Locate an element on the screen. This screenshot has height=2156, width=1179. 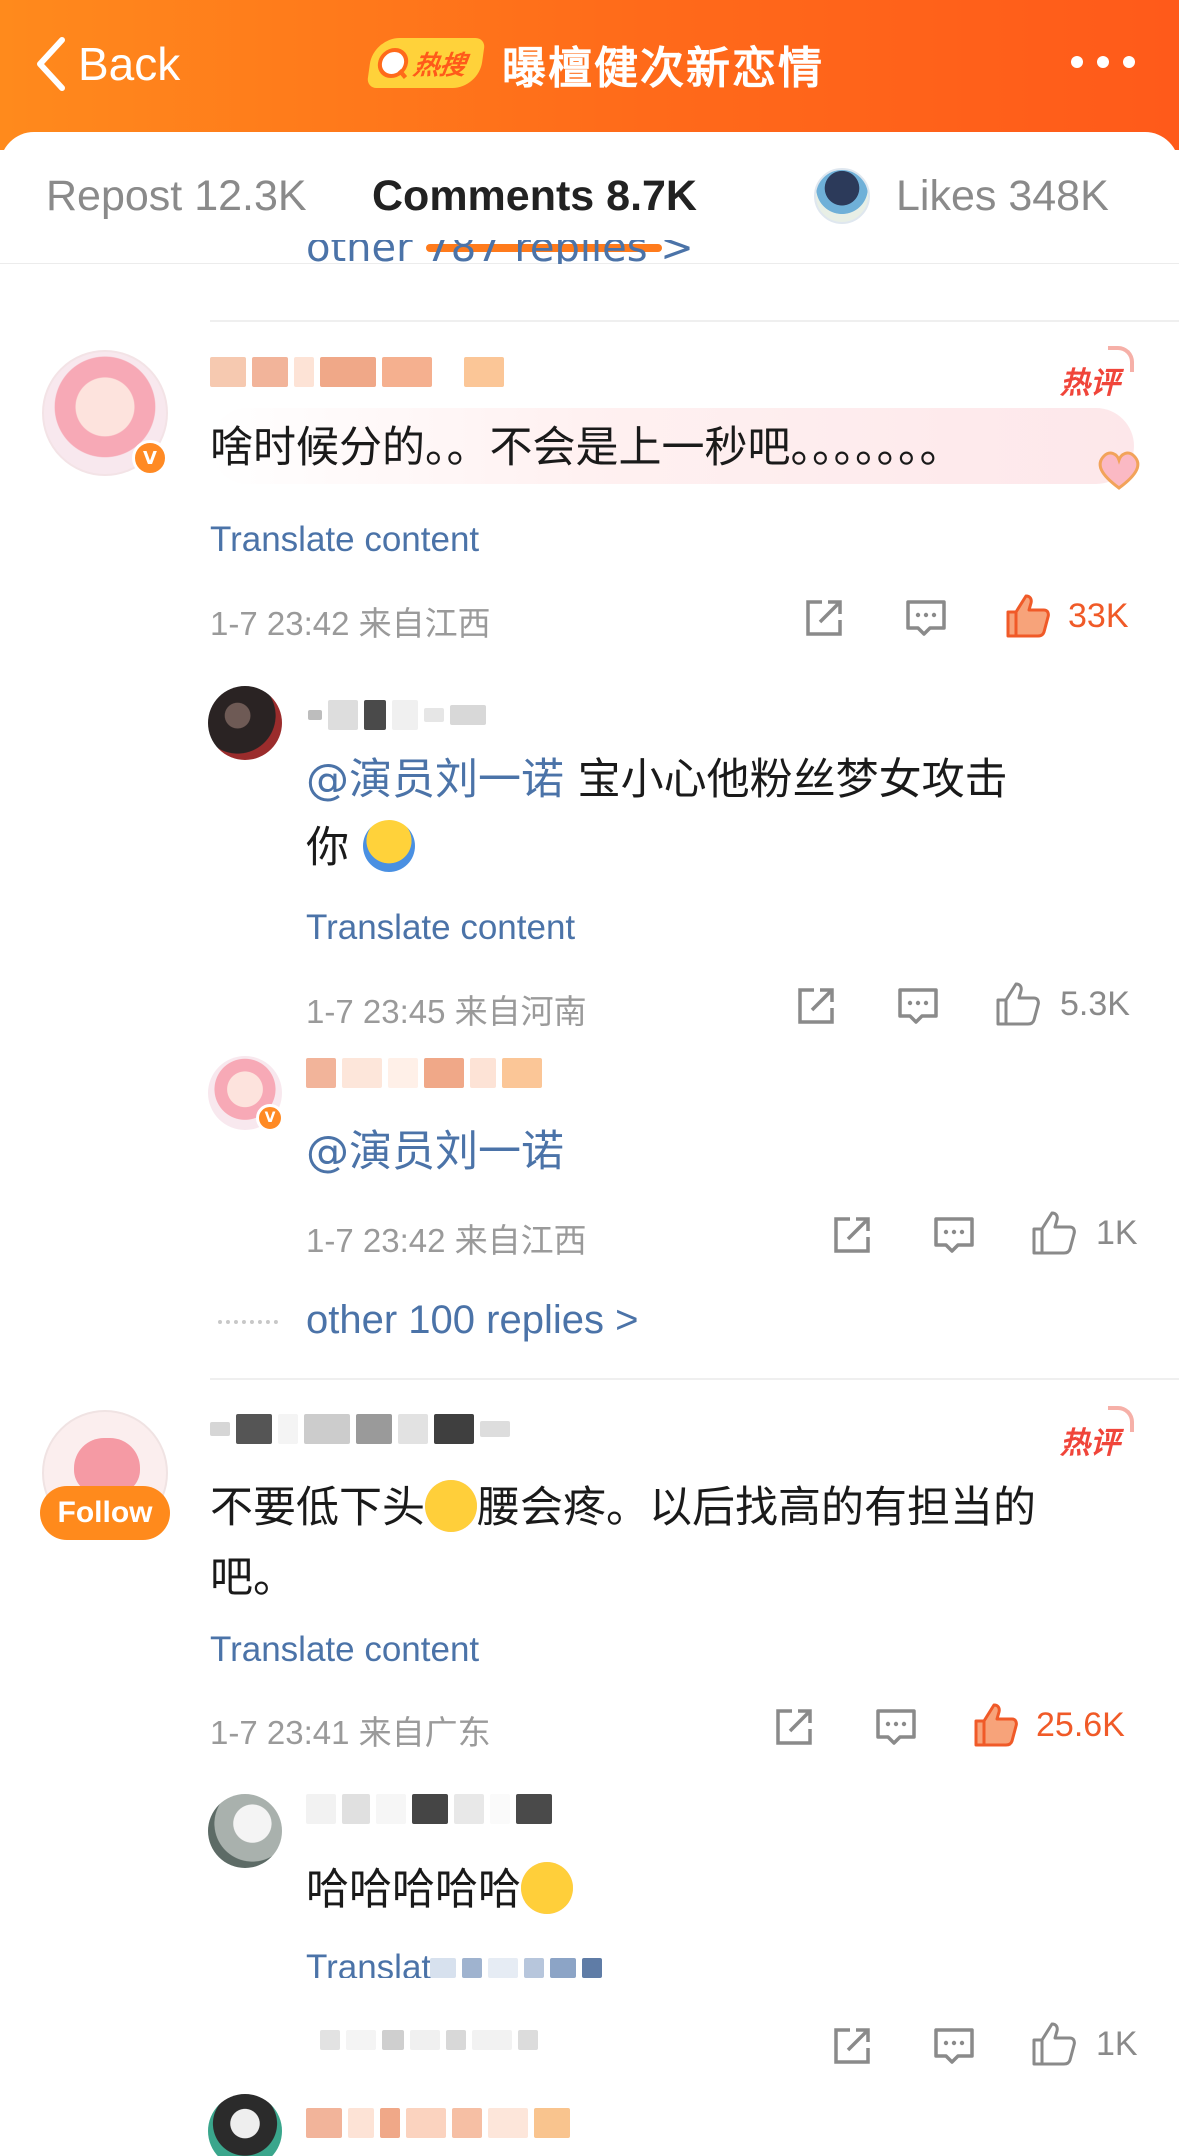
hug-emoji-icon is located at coordinates (388, 846).